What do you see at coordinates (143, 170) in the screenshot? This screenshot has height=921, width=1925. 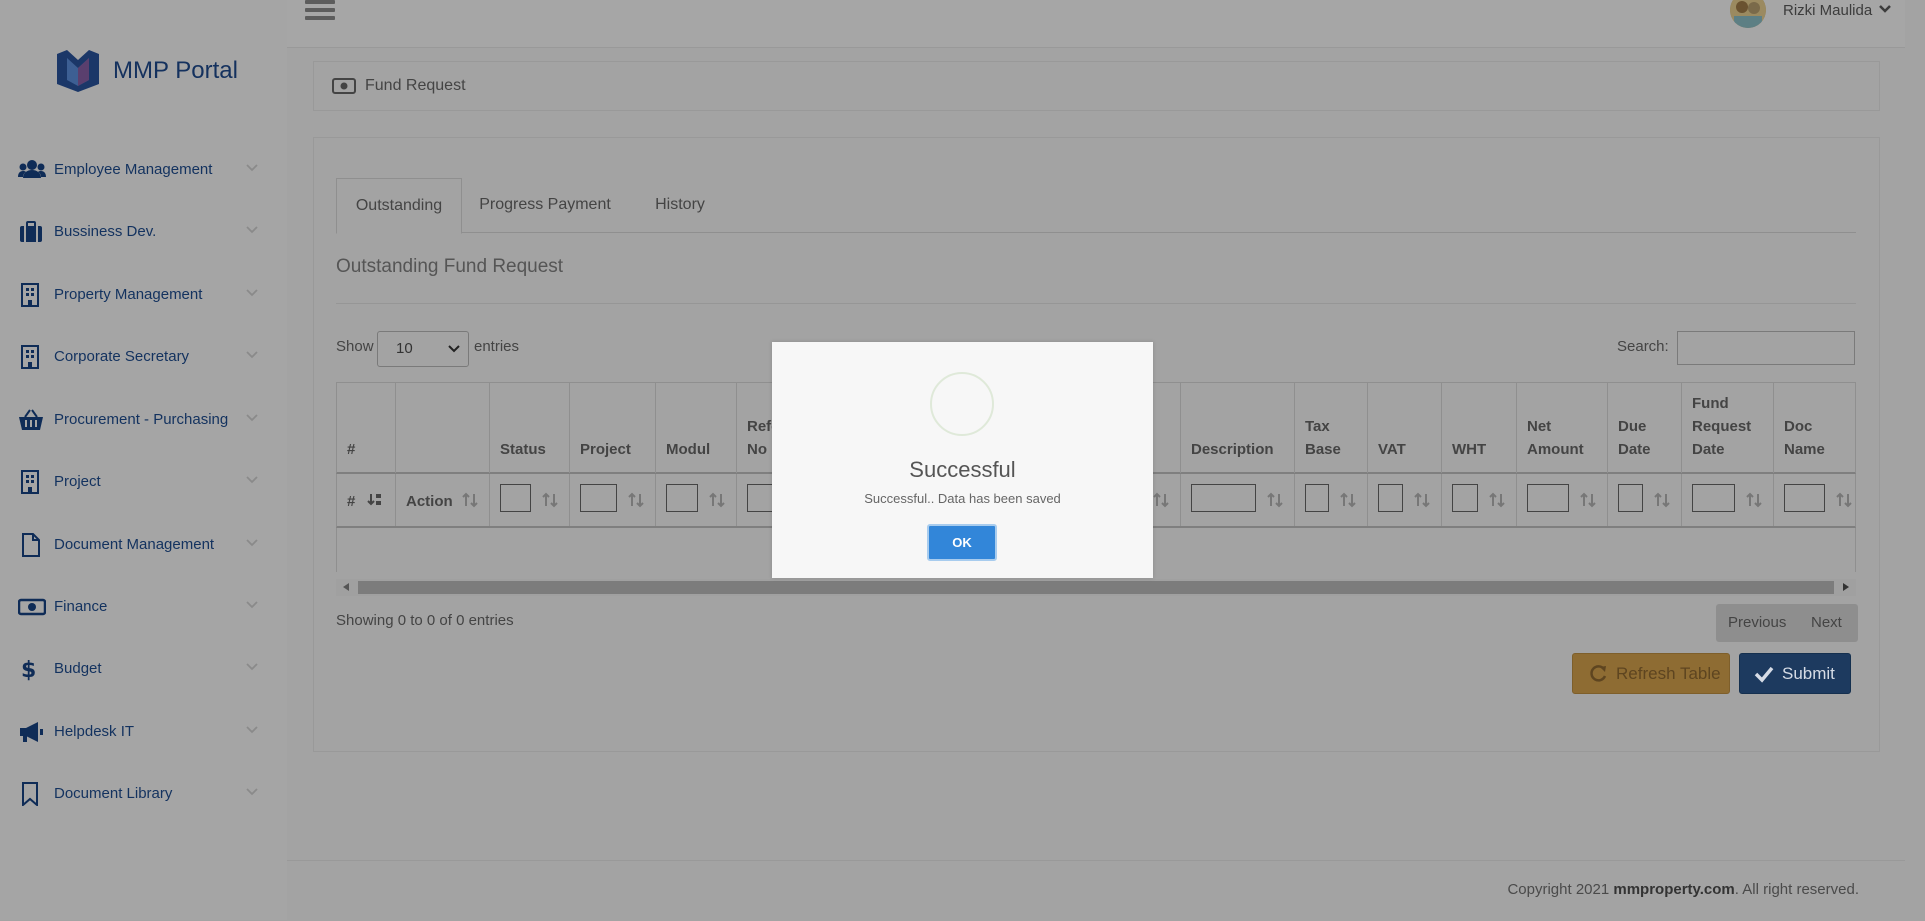 I see `sidebar-item-employee-management: Employee Management` at bounding box center [143, 170].